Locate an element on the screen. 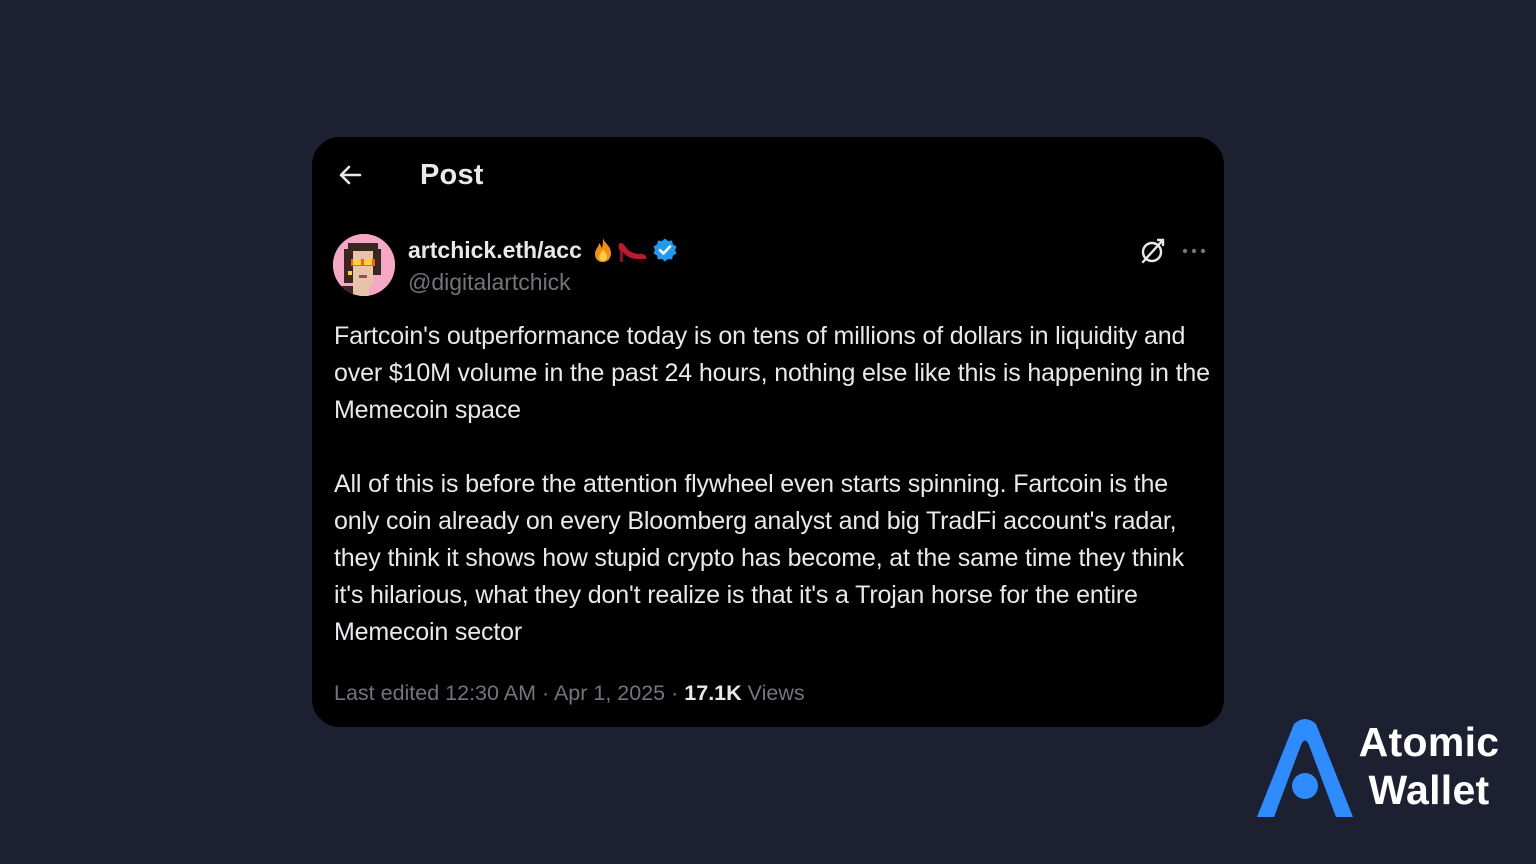  grok-button is located at coordinates (1153, 251).